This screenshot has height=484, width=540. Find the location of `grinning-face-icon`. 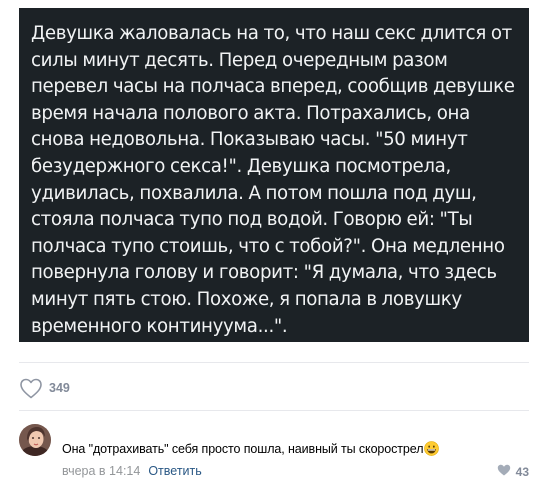

grinning-face-icon is located at coordinates (432, 450).